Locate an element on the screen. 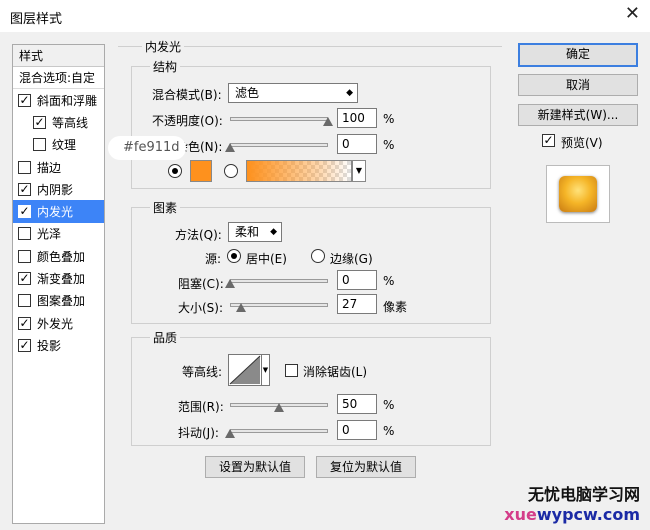  color-tooltip: #fe911d is located at coordinates (147, 148).